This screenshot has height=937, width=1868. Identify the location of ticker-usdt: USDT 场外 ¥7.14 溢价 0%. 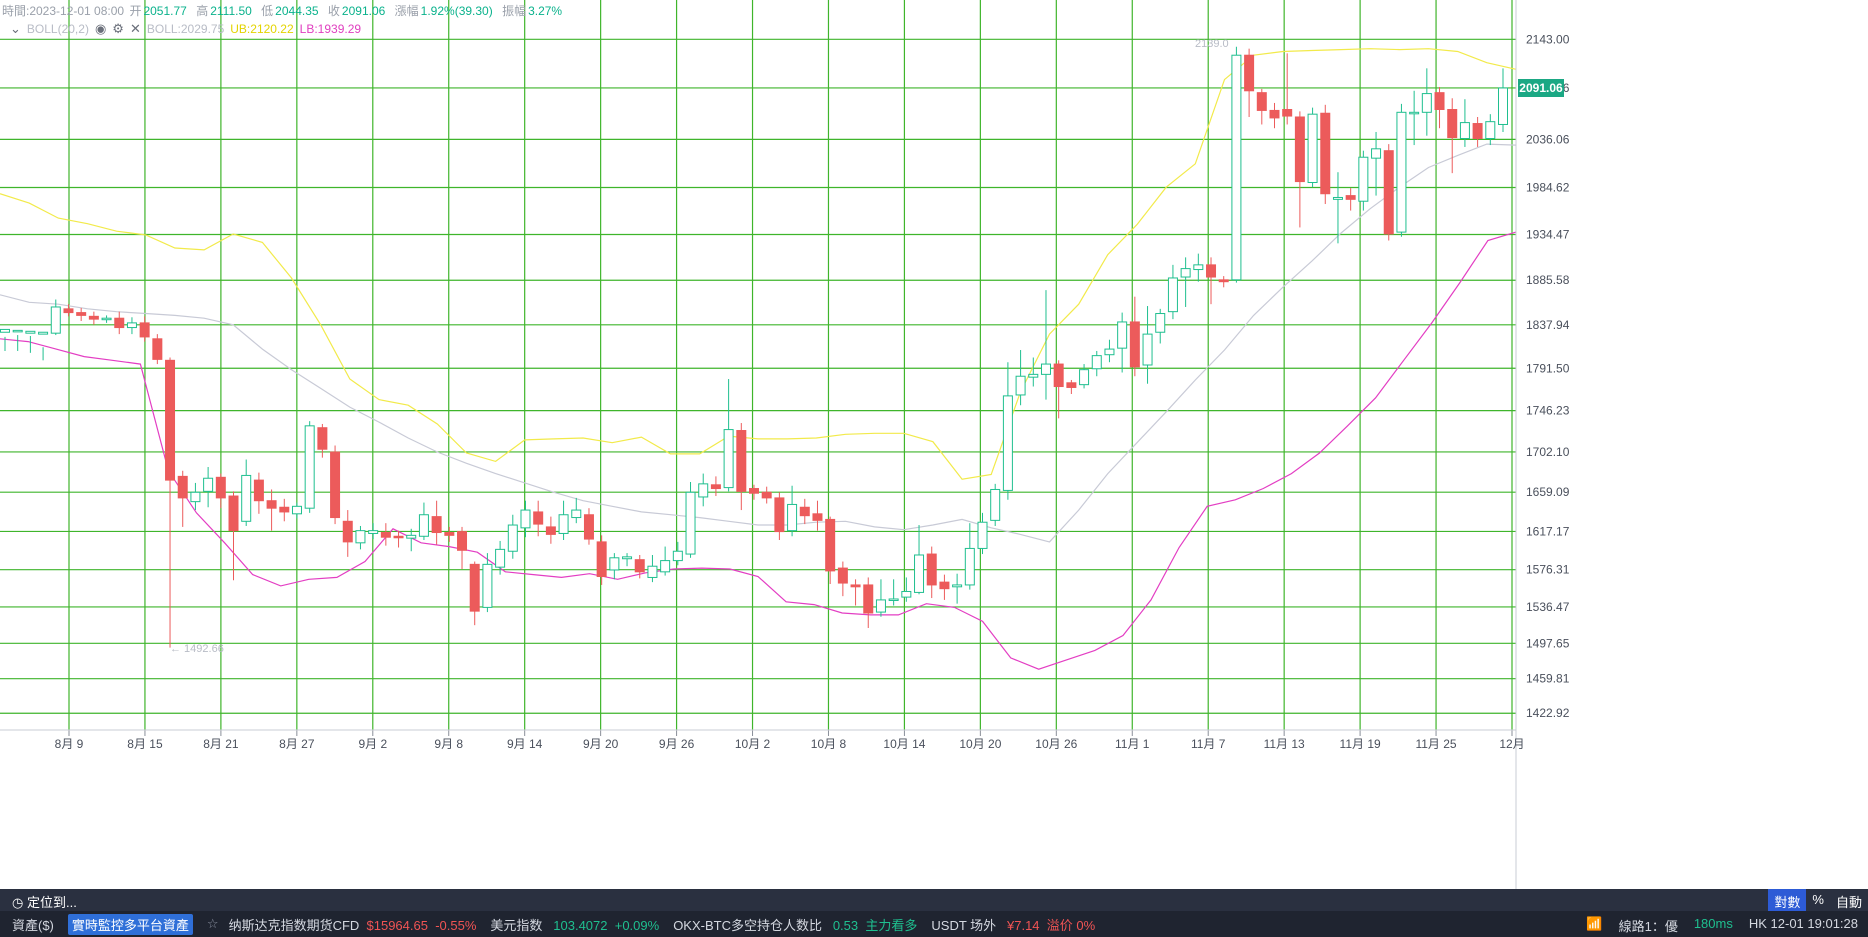
(1013, 924).